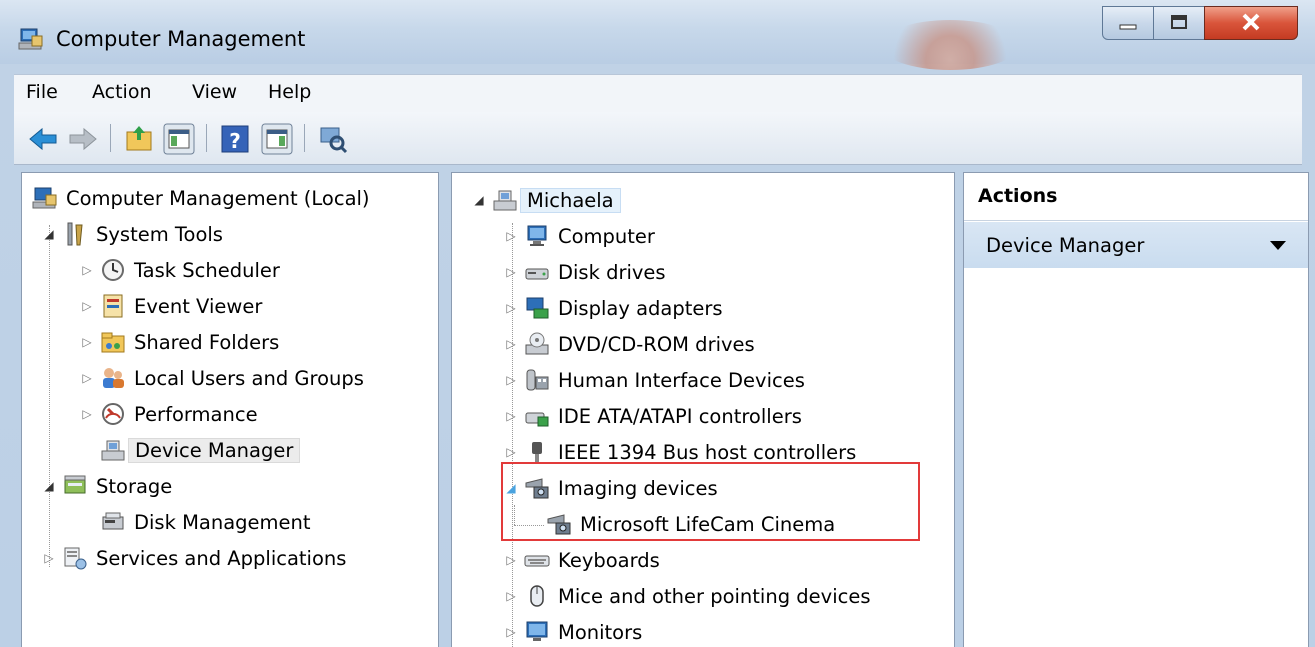 The width and height of the screenshot is (1315, 647). Describe the element at coordinates (707, 452) in the screenshot. I see `device-label: IEEE 1394 Bus host controllers` at that location.